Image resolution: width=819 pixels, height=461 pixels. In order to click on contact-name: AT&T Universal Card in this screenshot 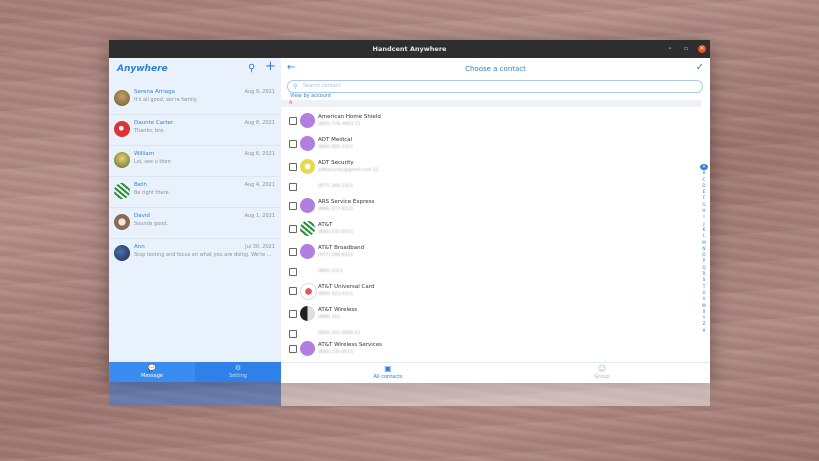, I will do `click(346, 287)`.